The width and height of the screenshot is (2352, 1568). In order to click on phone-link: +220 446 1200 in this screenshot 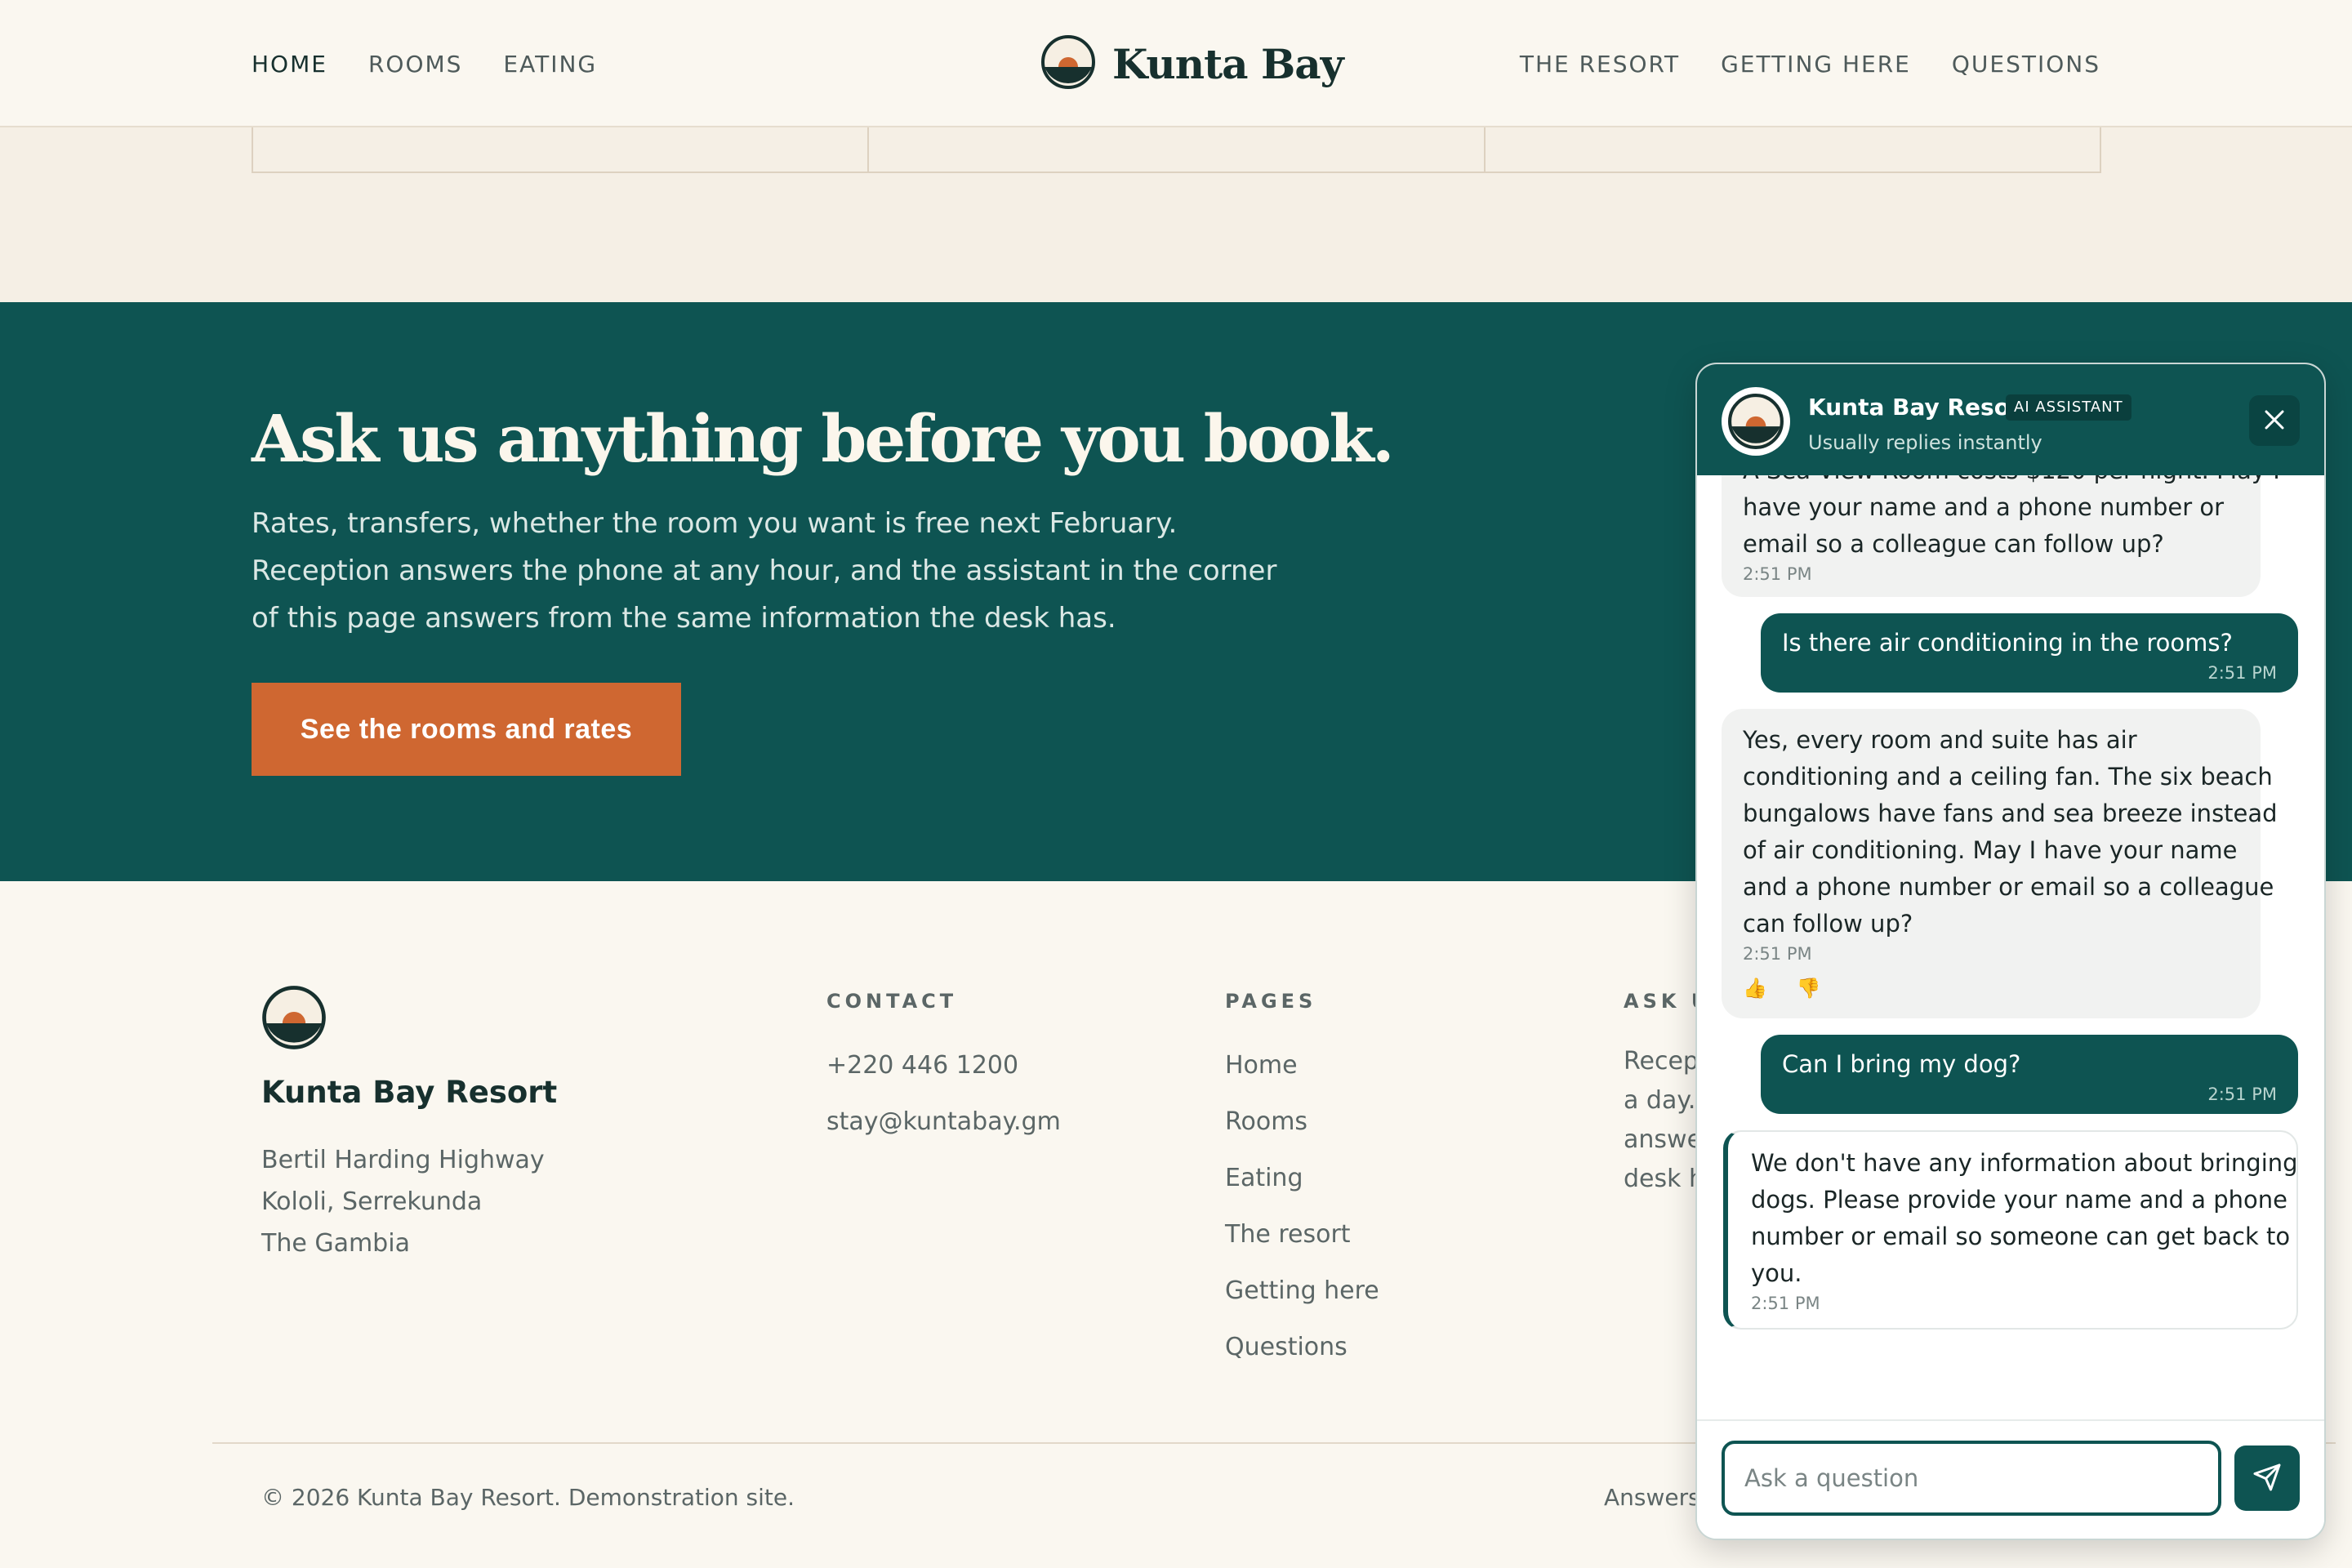, I will do `click(943, 1079)`.